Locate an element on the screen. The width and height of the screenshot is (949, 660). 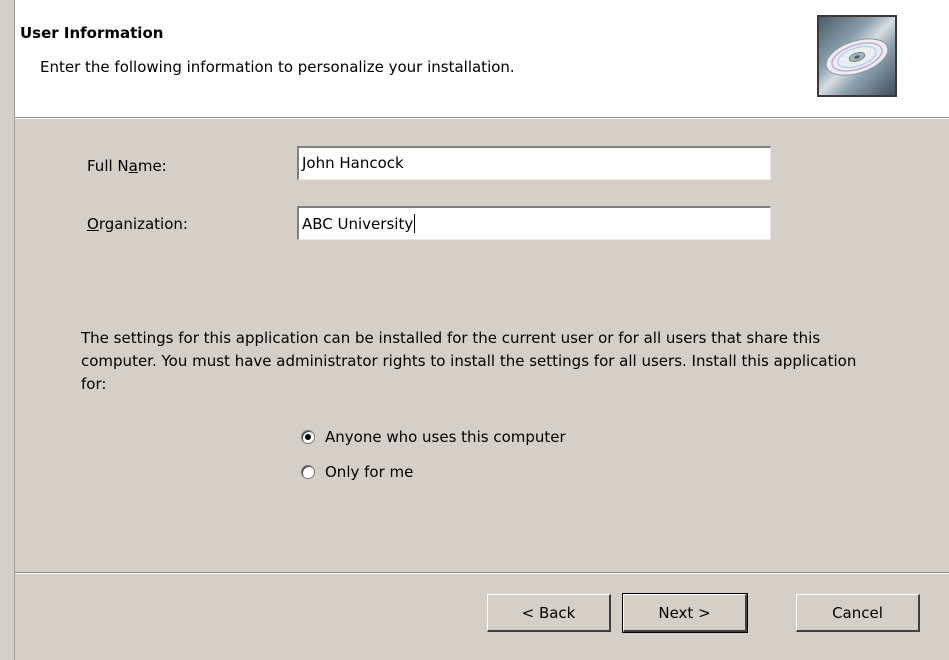
full-name-field: John Hancock is located at coordinates (534, 163).